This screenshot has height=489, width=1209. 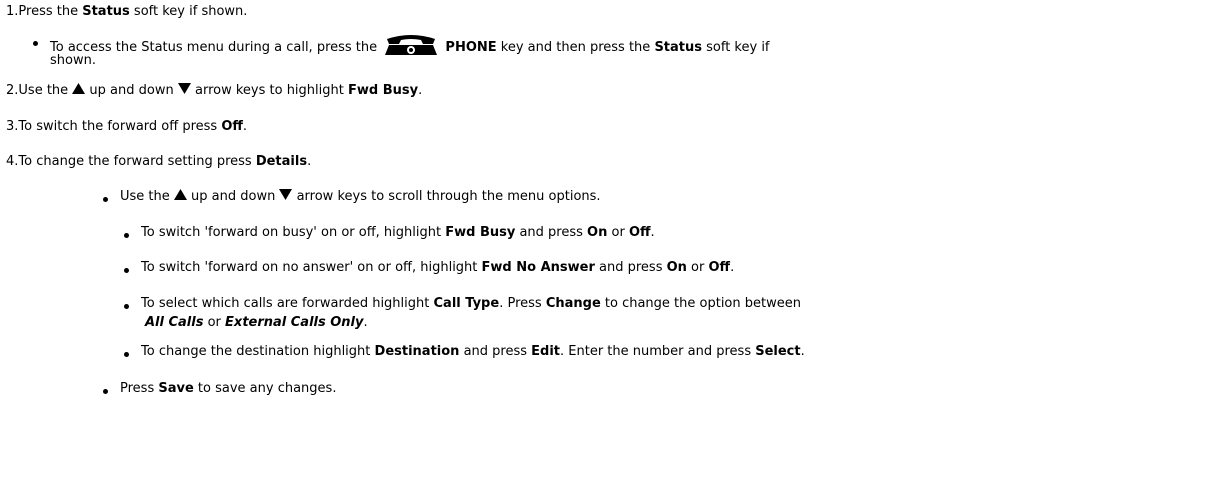 What do you see at coordinates (480, 232) in the screenshot?
I see `item-keyword: Fwd Busy` at bounding box center [480, 232].